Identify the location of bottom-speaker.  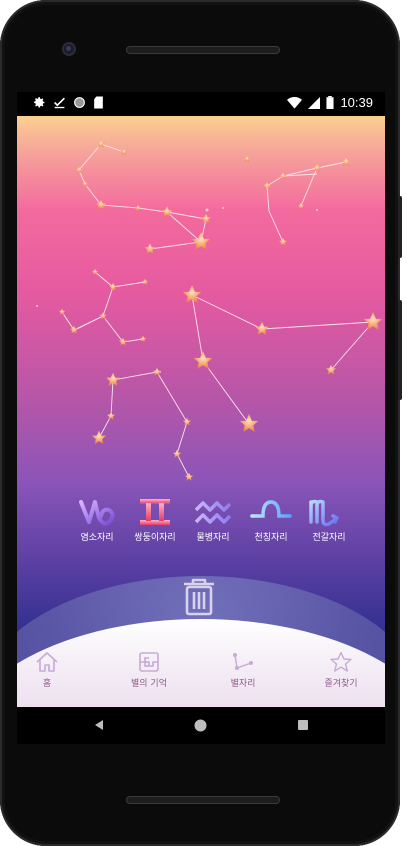
(203, 800).